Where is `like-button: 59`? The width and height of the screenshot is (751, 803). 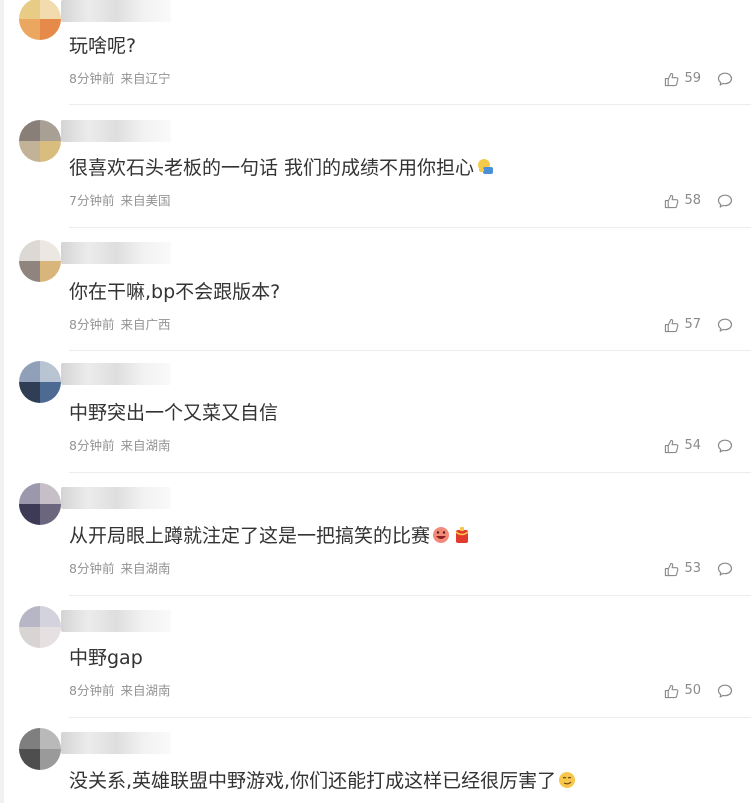 like-button: 59 is located at coordinates (682, 79).